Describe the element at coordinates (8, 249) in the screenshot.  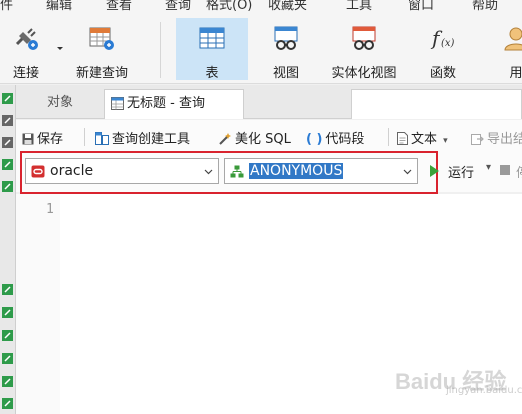
I see `left-navigator-strip` at that location.